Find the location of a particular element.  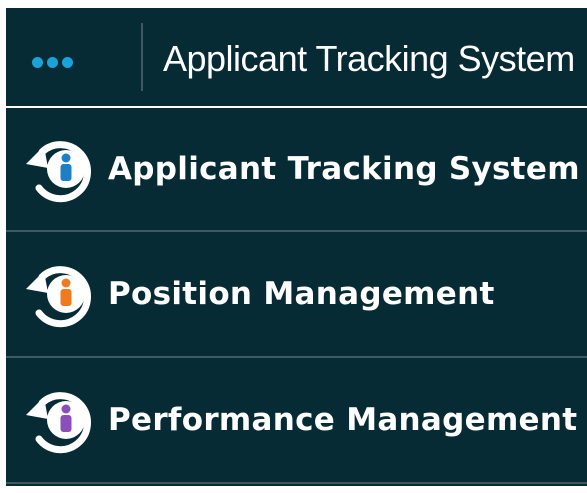

top-bar-divider is located at coordinates (142, 57).